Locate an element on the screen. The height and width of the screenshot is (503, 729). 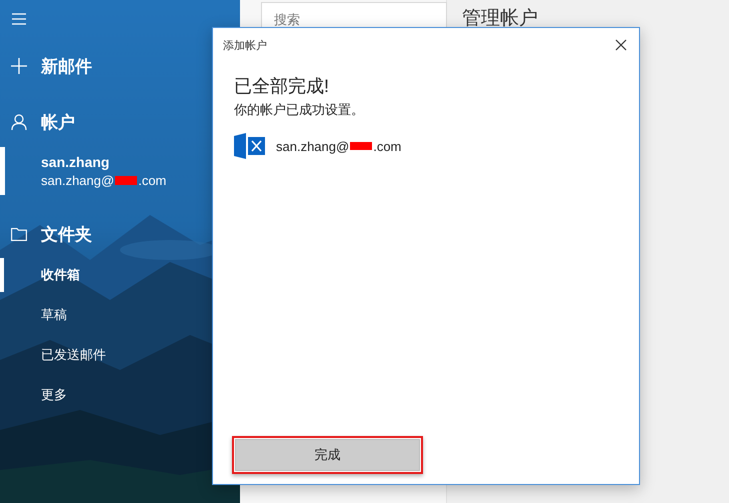
folders-heading: 文件夹 is located at coordinates (66, 235).